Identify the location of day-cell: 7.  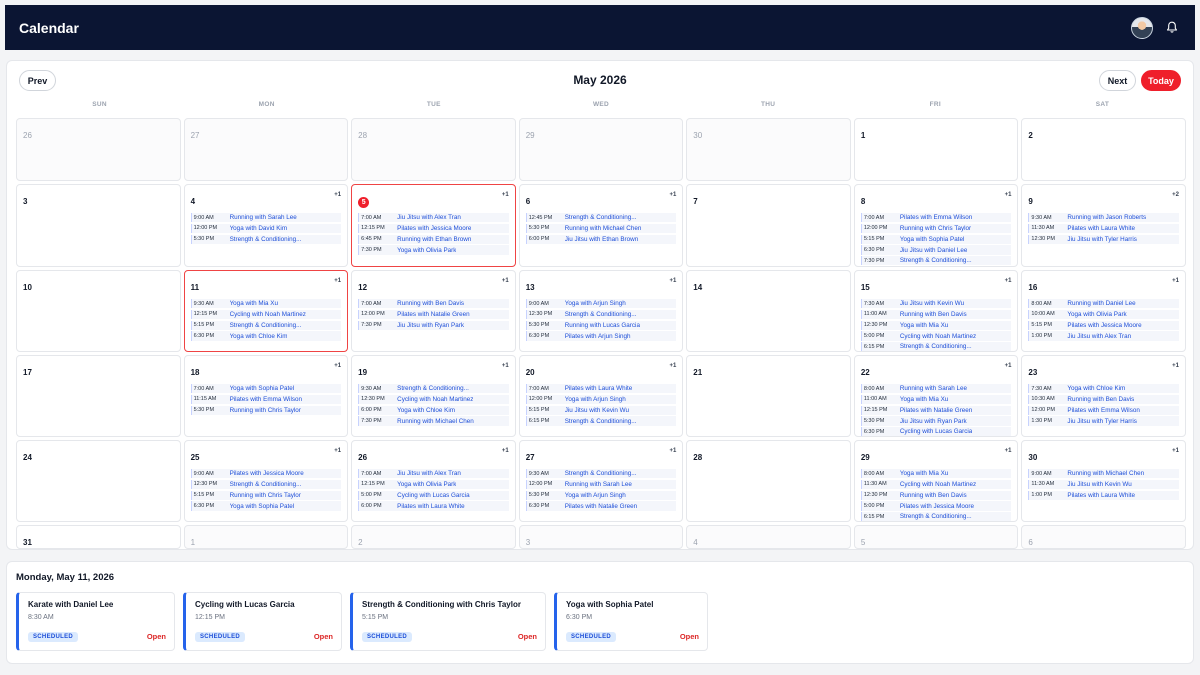
(768, 225).